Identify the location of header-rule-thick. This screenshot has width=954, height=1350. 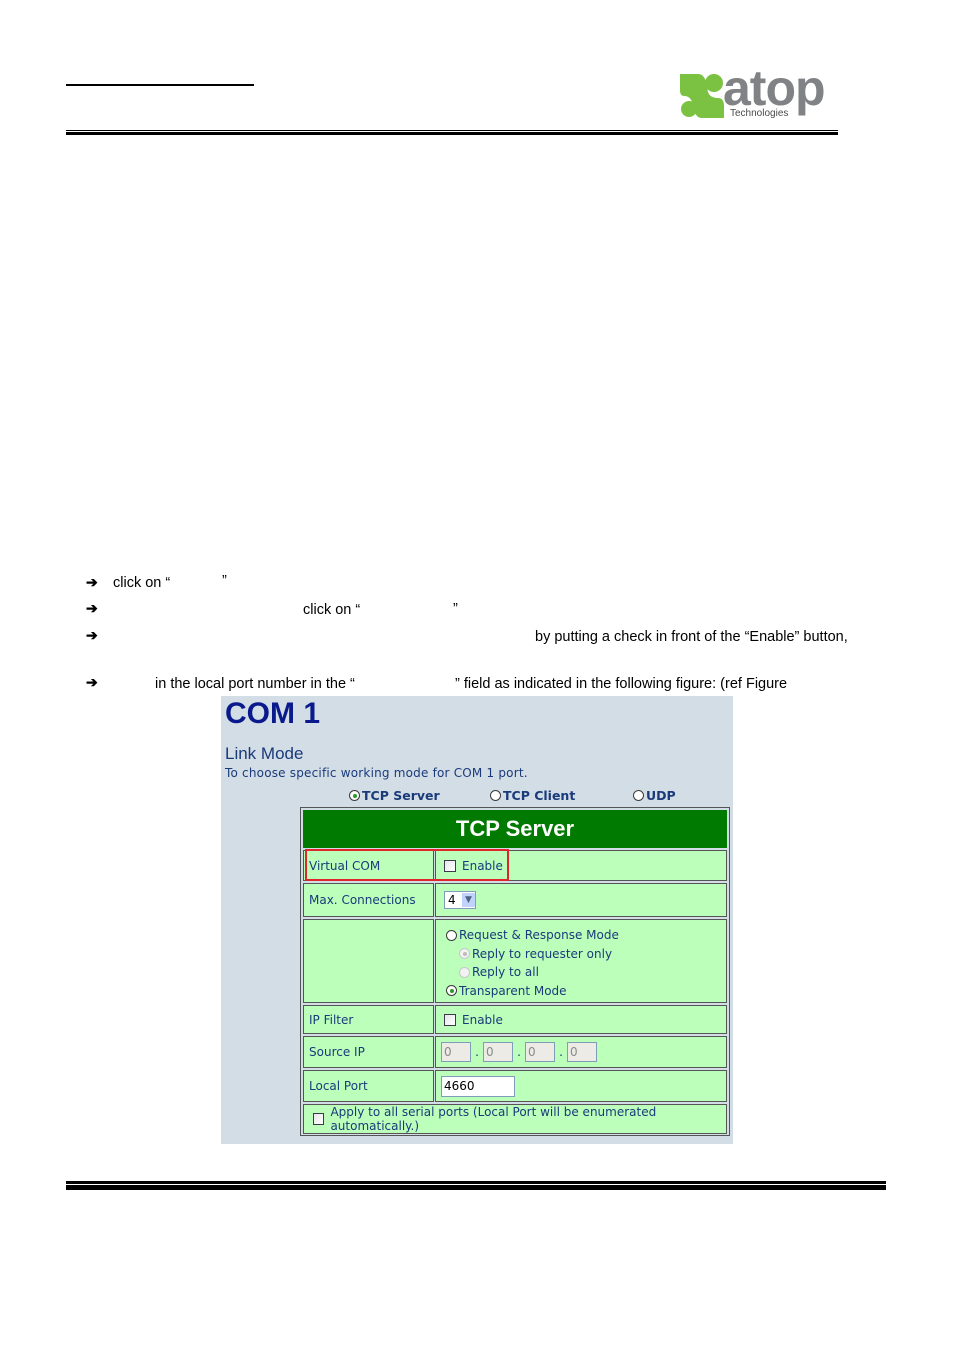
(452, 133).